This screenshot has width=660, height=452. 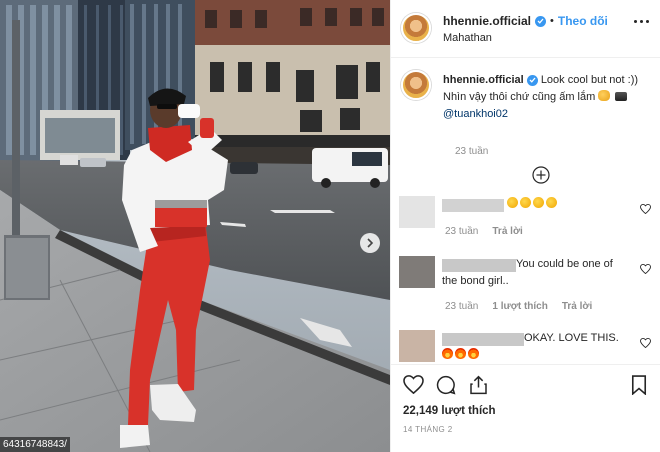 What do you see at coordinates (428, 429) in the screenshot?
I see `post-date: 14 THÁNG 2` at bounding box center [428, 429].